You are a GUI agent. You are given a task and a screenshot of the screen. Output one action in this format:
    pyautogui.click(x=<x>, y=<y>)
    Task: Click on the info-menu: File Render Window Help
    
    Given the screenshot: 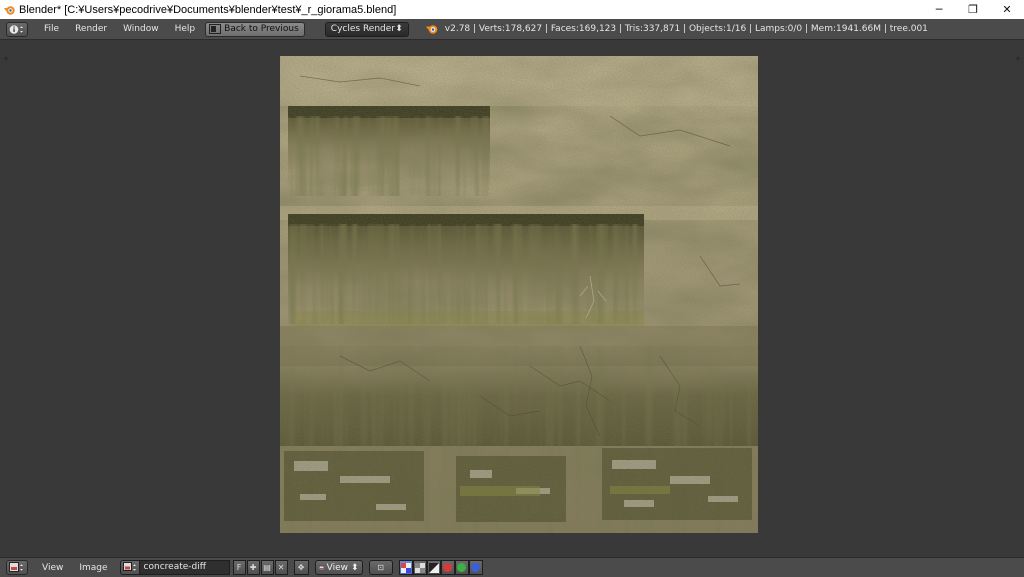 What is the action you would take?
    pyautogui.click(x=119, y=29)
    